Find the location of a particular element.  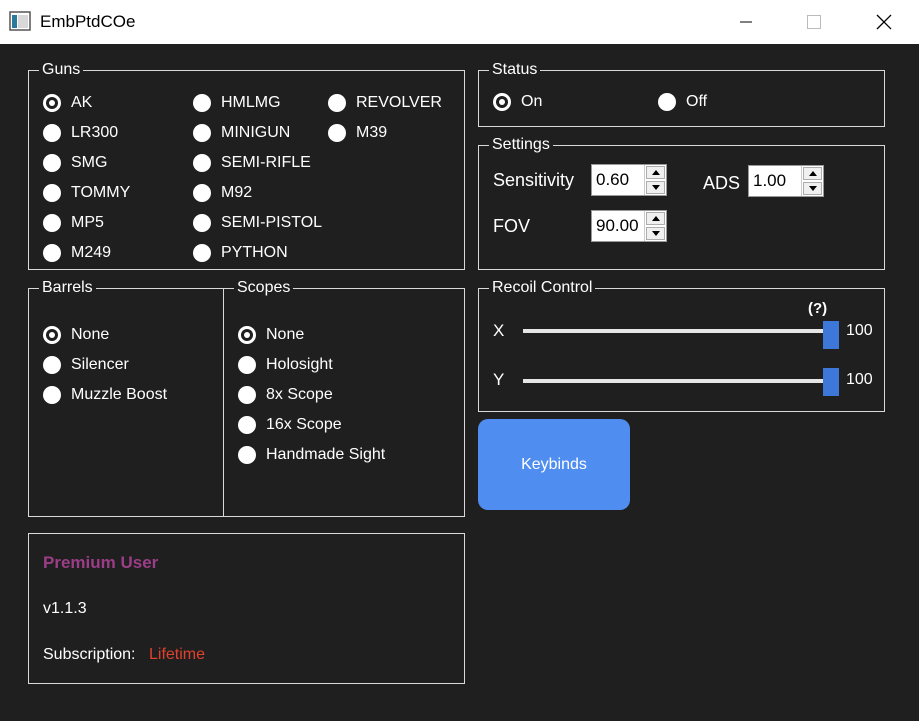

barrel-radio-none: None is located at coordinates (76, 335).